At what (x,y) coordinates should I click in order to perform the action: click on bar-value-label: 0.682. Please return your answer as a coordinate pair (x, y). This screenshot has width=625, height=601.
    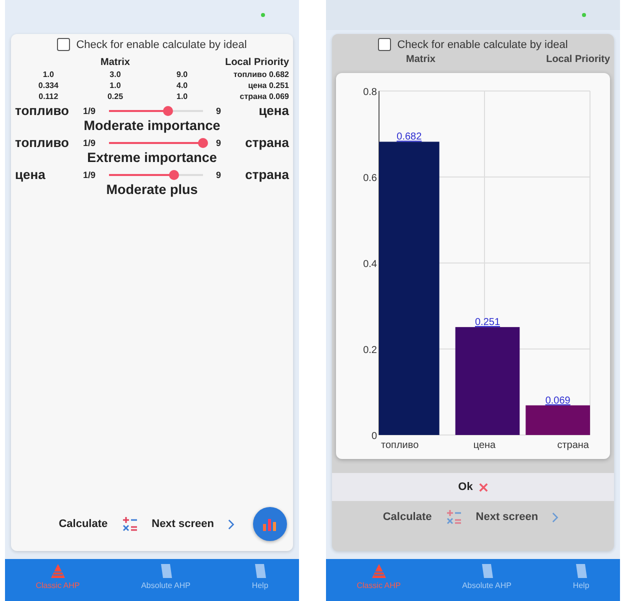
    Looking at the image, I should click on (409, 137).